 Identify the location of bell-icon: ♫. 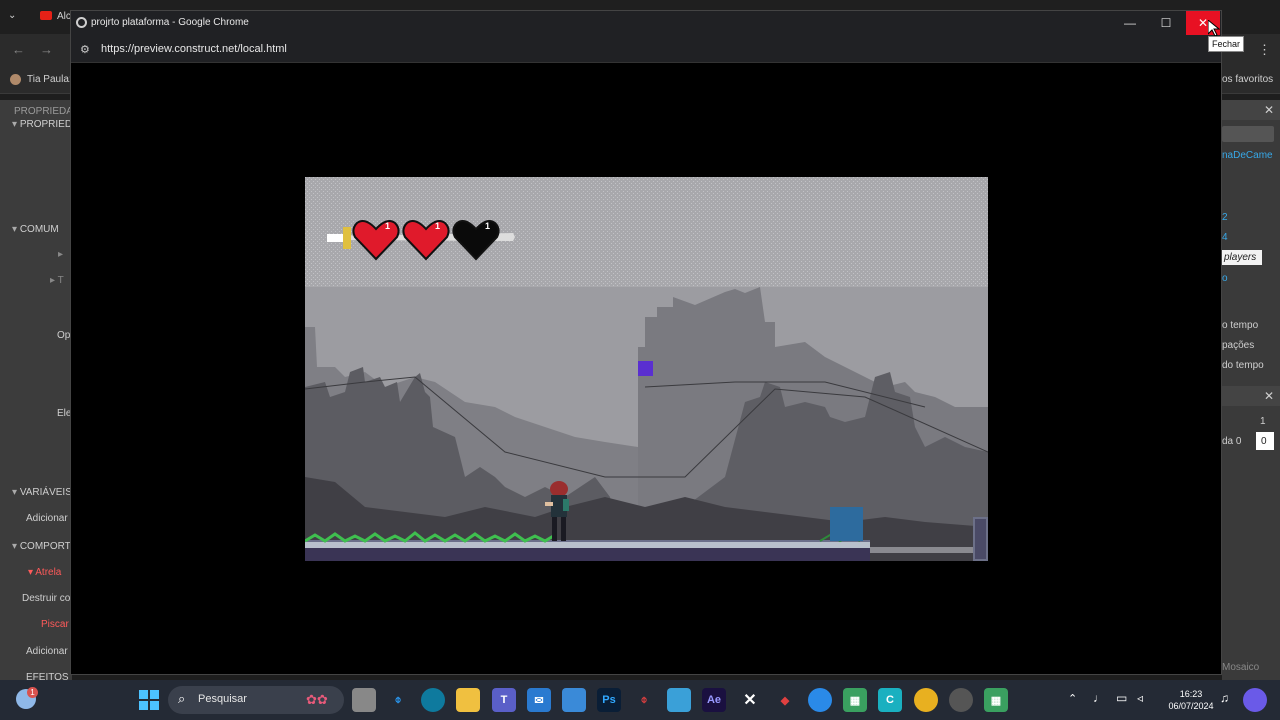
(1224, 698).